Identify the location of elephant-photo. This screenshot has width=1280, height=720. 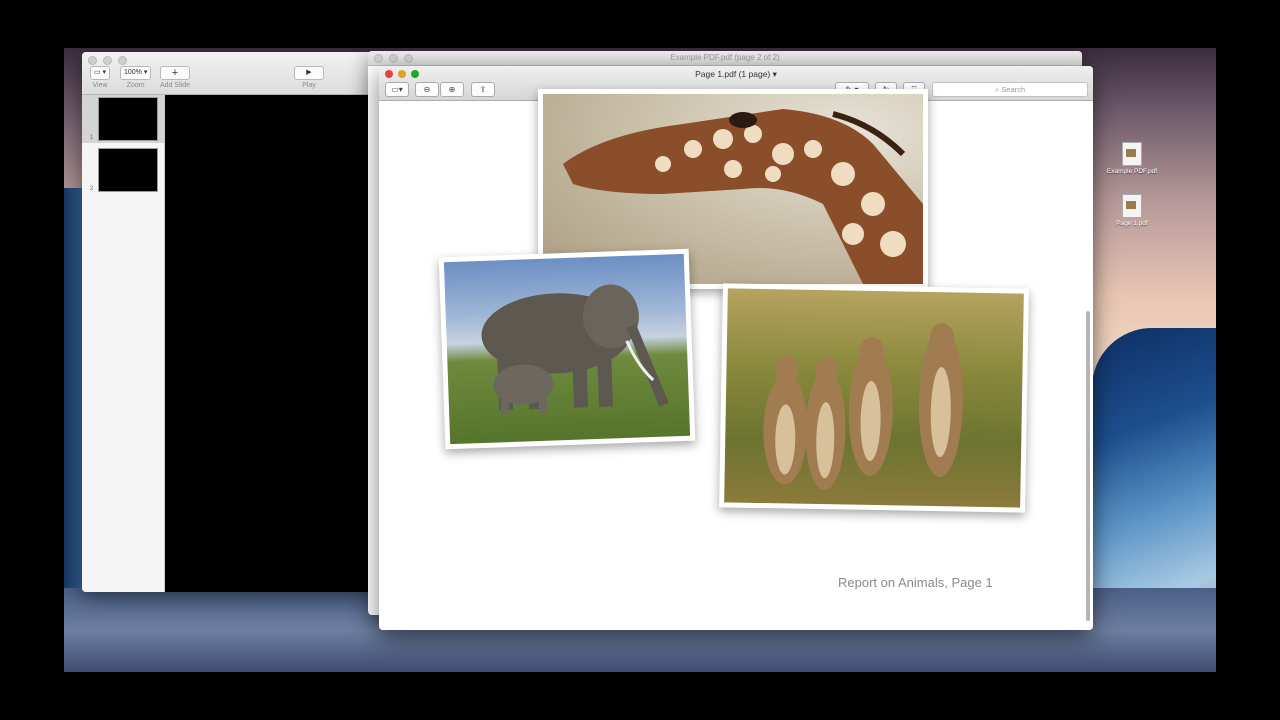
(567, 349).